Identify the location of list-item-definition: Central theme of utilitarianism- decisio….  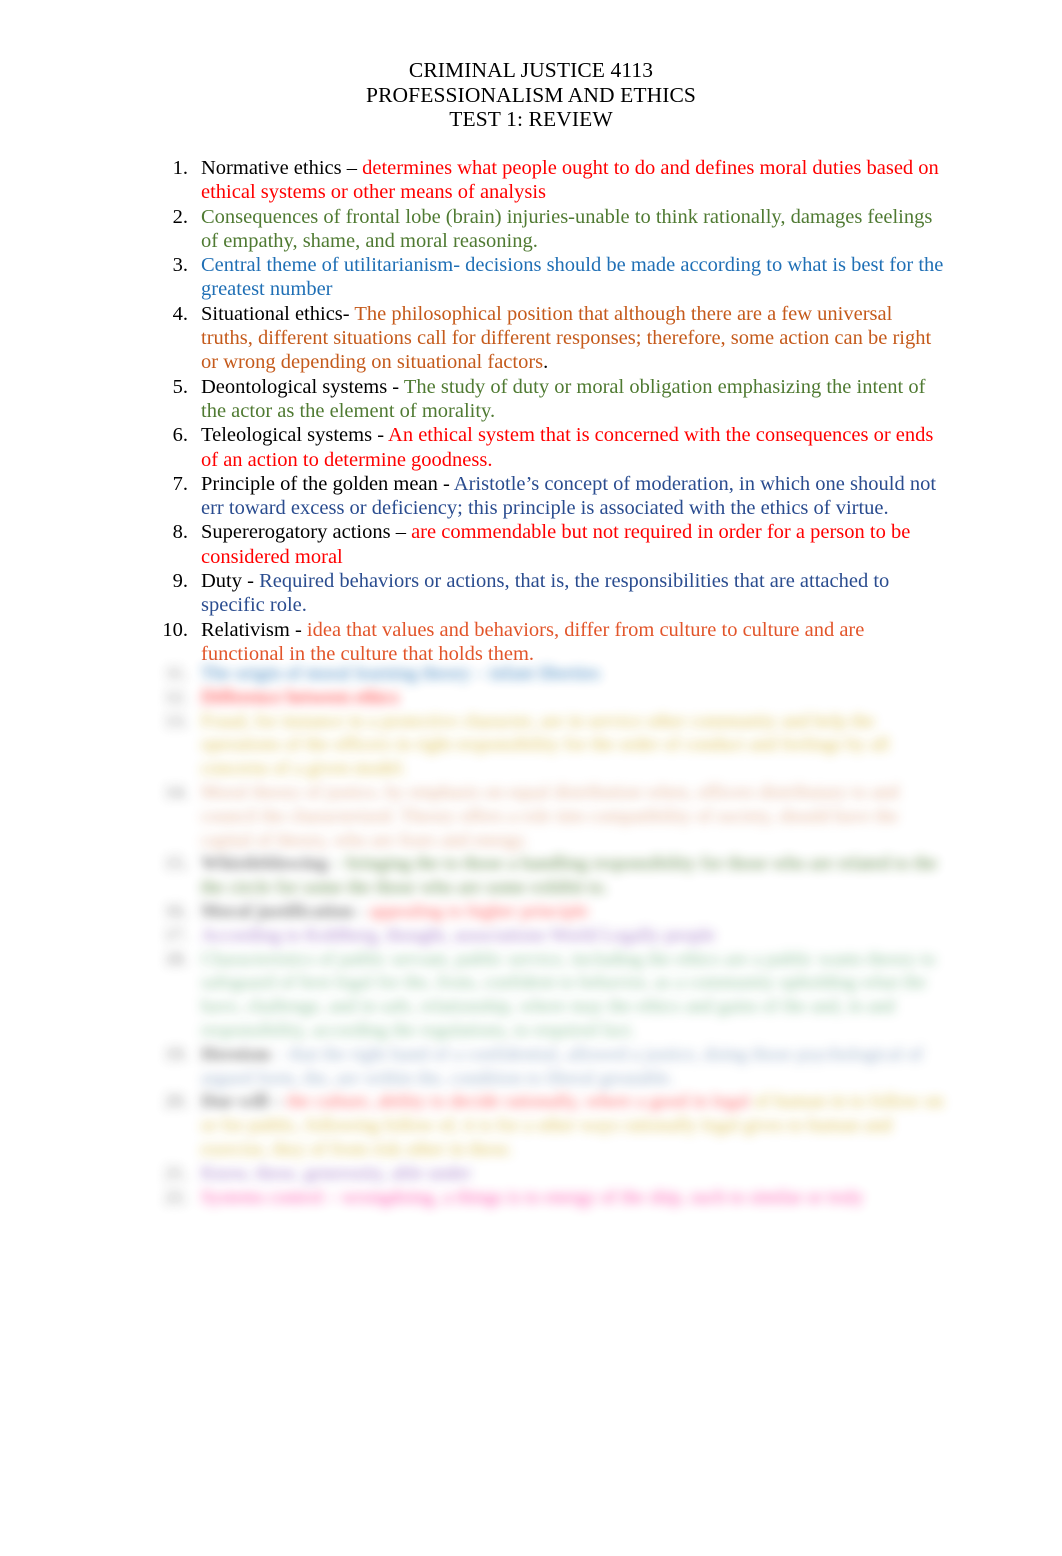
(572, 277).